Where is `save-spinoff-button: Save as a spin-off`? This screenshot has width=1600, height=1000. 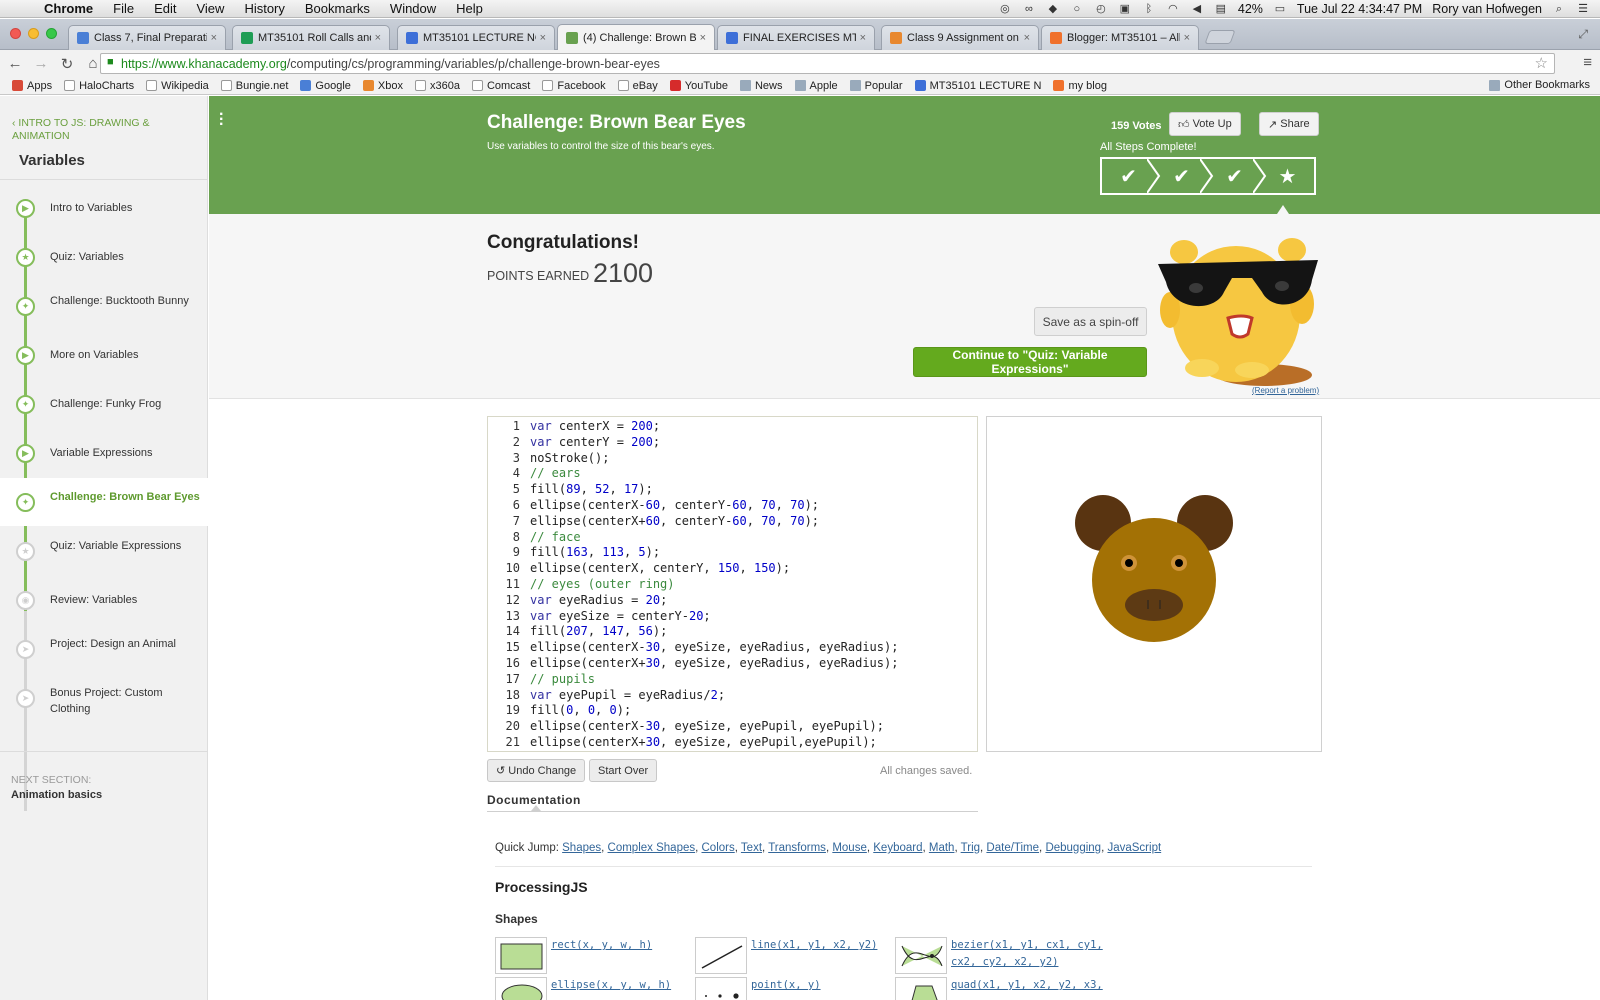
save-spinoff-button: Save as a spin-off is located at coordinates (1090, 321).